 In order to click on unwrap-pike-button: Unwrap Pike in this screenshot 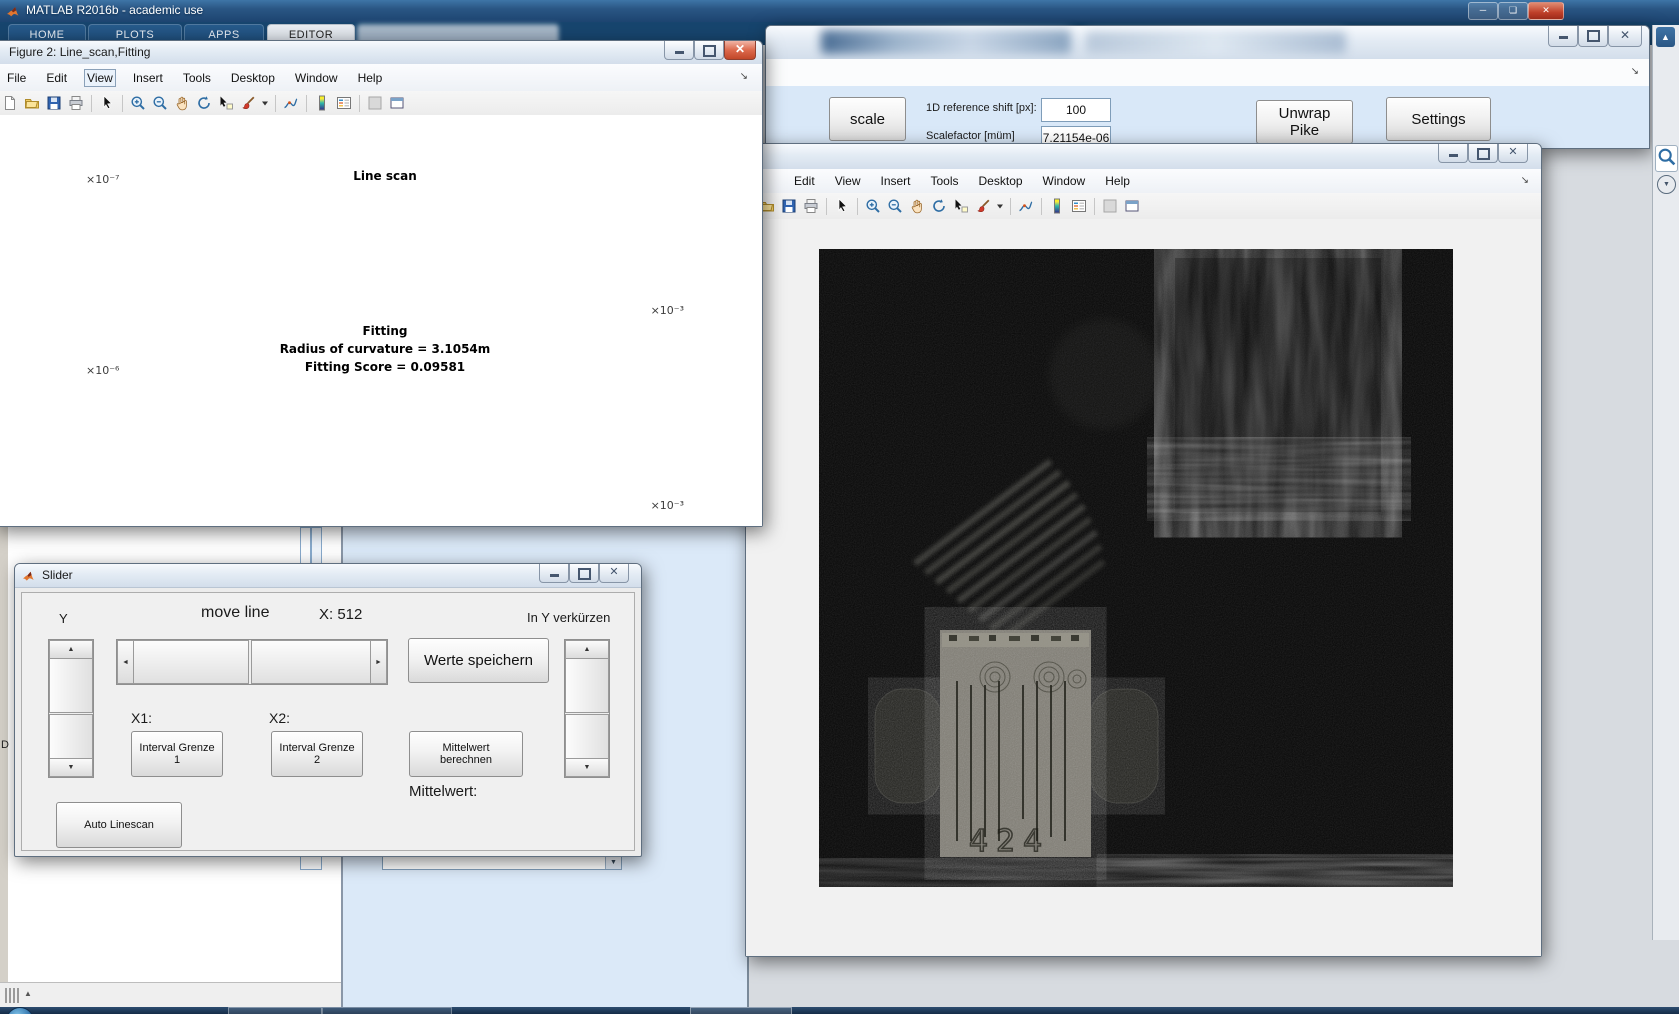, I will do `click(1304, 122)`.